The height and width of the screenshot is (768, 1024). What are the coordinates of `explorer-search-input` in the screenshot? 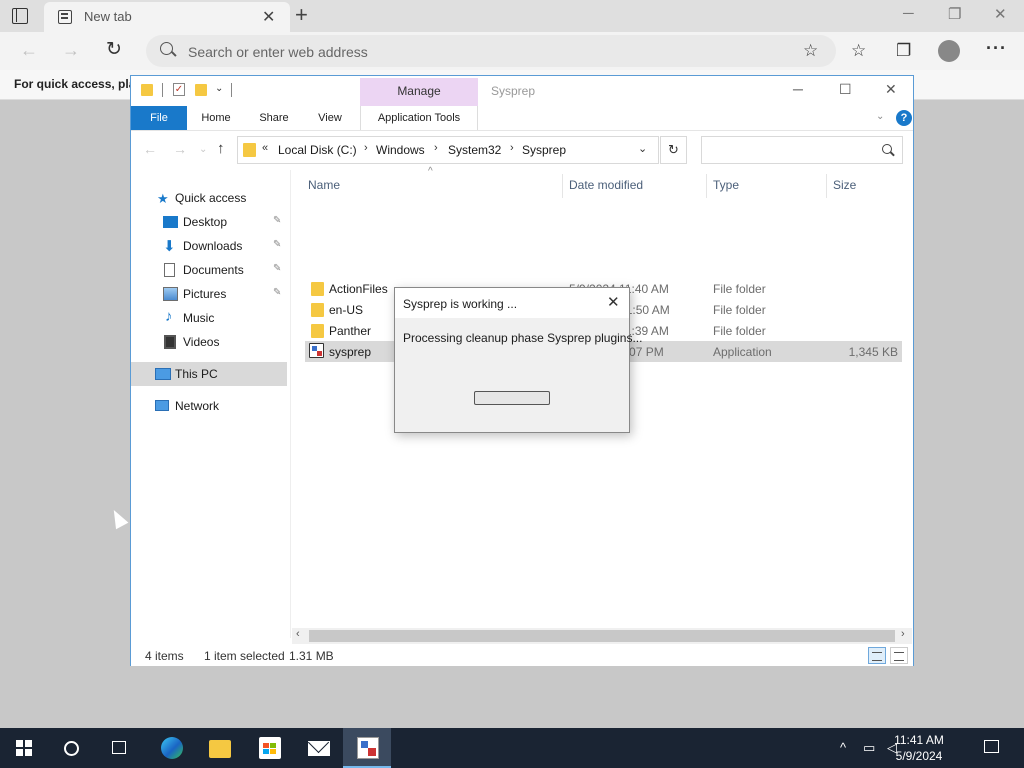 It's located at (802, 150).